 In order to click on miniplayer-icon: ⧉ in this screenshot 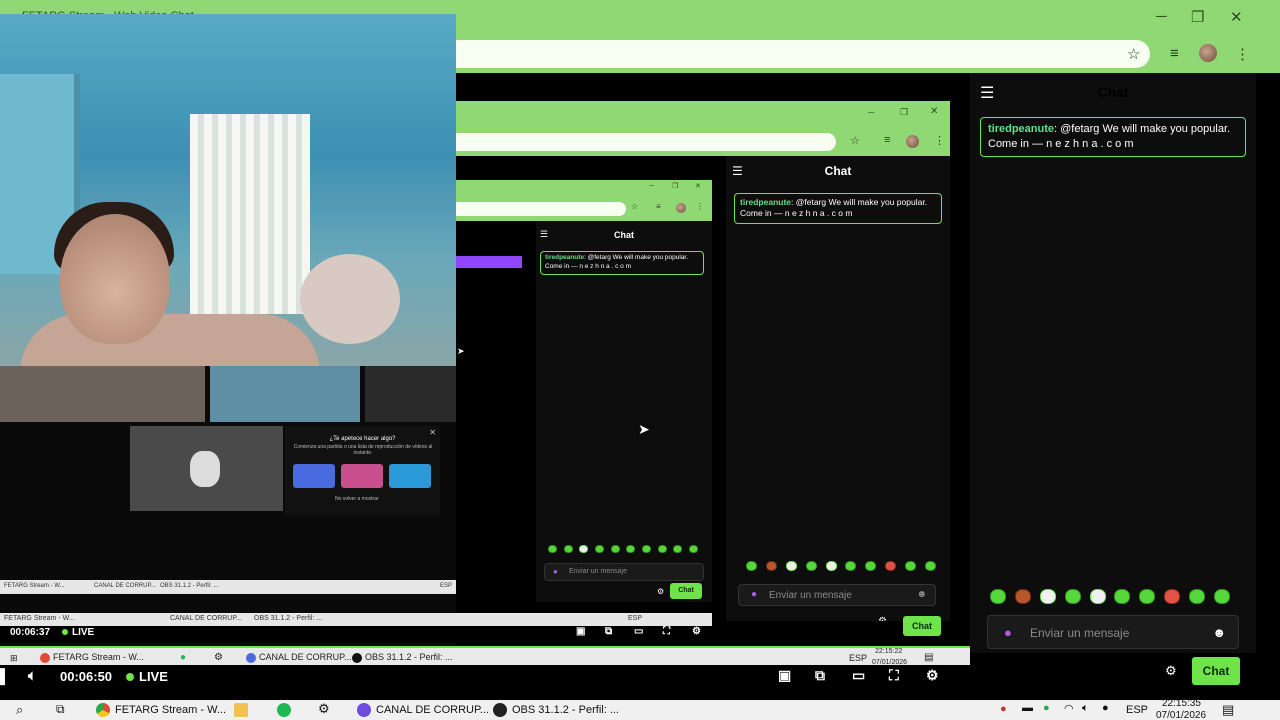, I will do `click(820, 675)`.